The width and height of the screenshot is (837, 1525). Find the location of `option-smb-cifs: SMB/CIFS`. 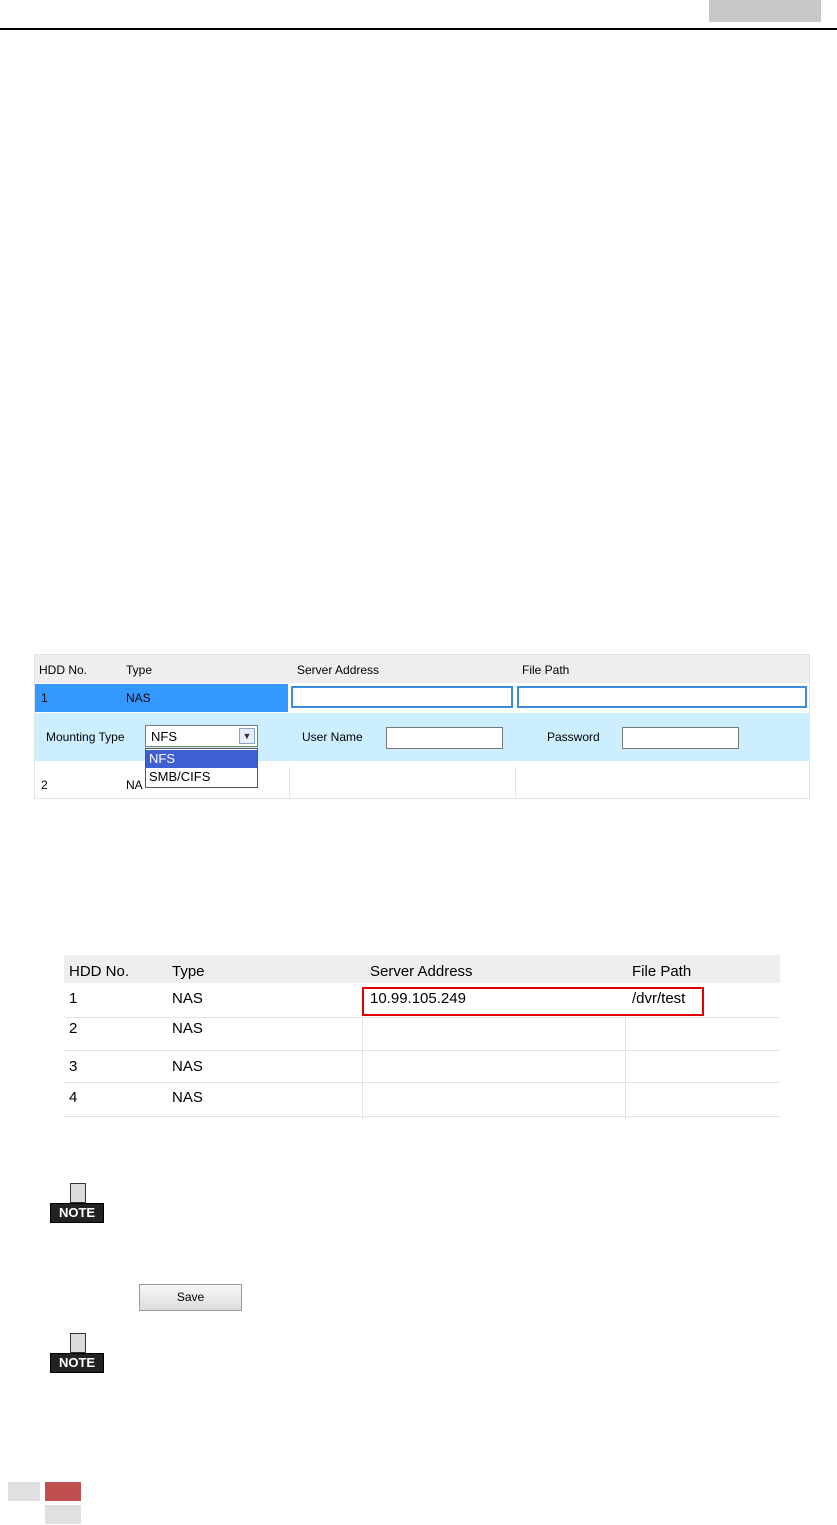

option-smb-cifs: SMB/CIFS is located at coordinates (201, 777).